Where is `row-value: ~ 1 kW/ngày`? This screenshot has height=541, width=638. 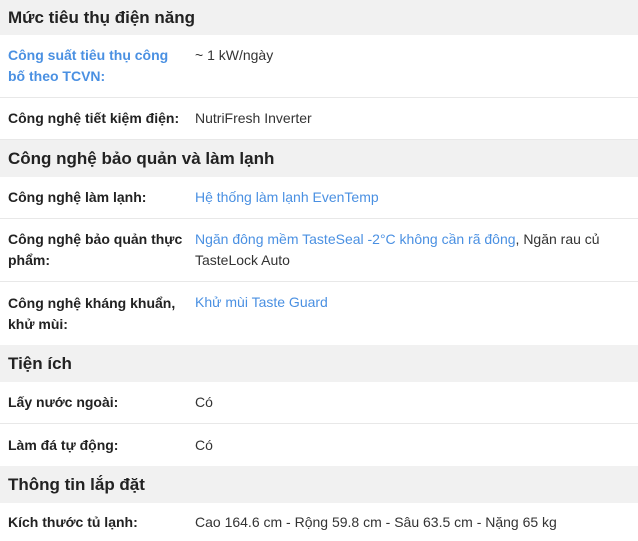 row-value: ~ 1 kW/ngày is located at coordinates (234, 55).